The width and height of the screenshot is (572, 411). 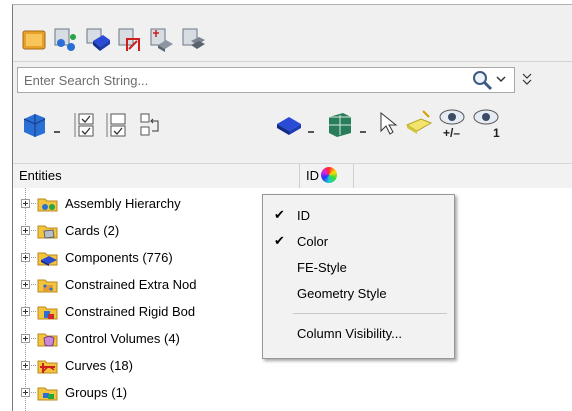 I want to click on control-volumes-folder-icon, so click(x=48, y=339).